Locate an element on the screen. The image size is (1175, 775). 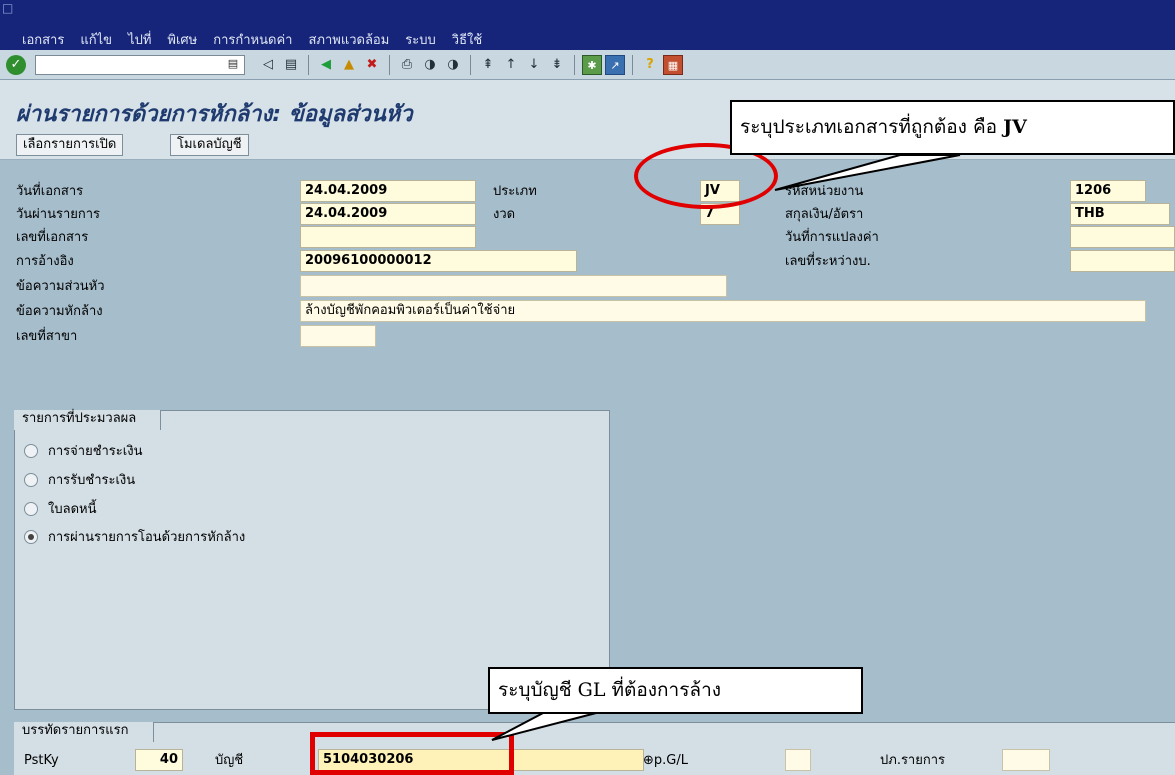
account-model-button: โมเดลบัญชี is located at coordinates (209, 145).